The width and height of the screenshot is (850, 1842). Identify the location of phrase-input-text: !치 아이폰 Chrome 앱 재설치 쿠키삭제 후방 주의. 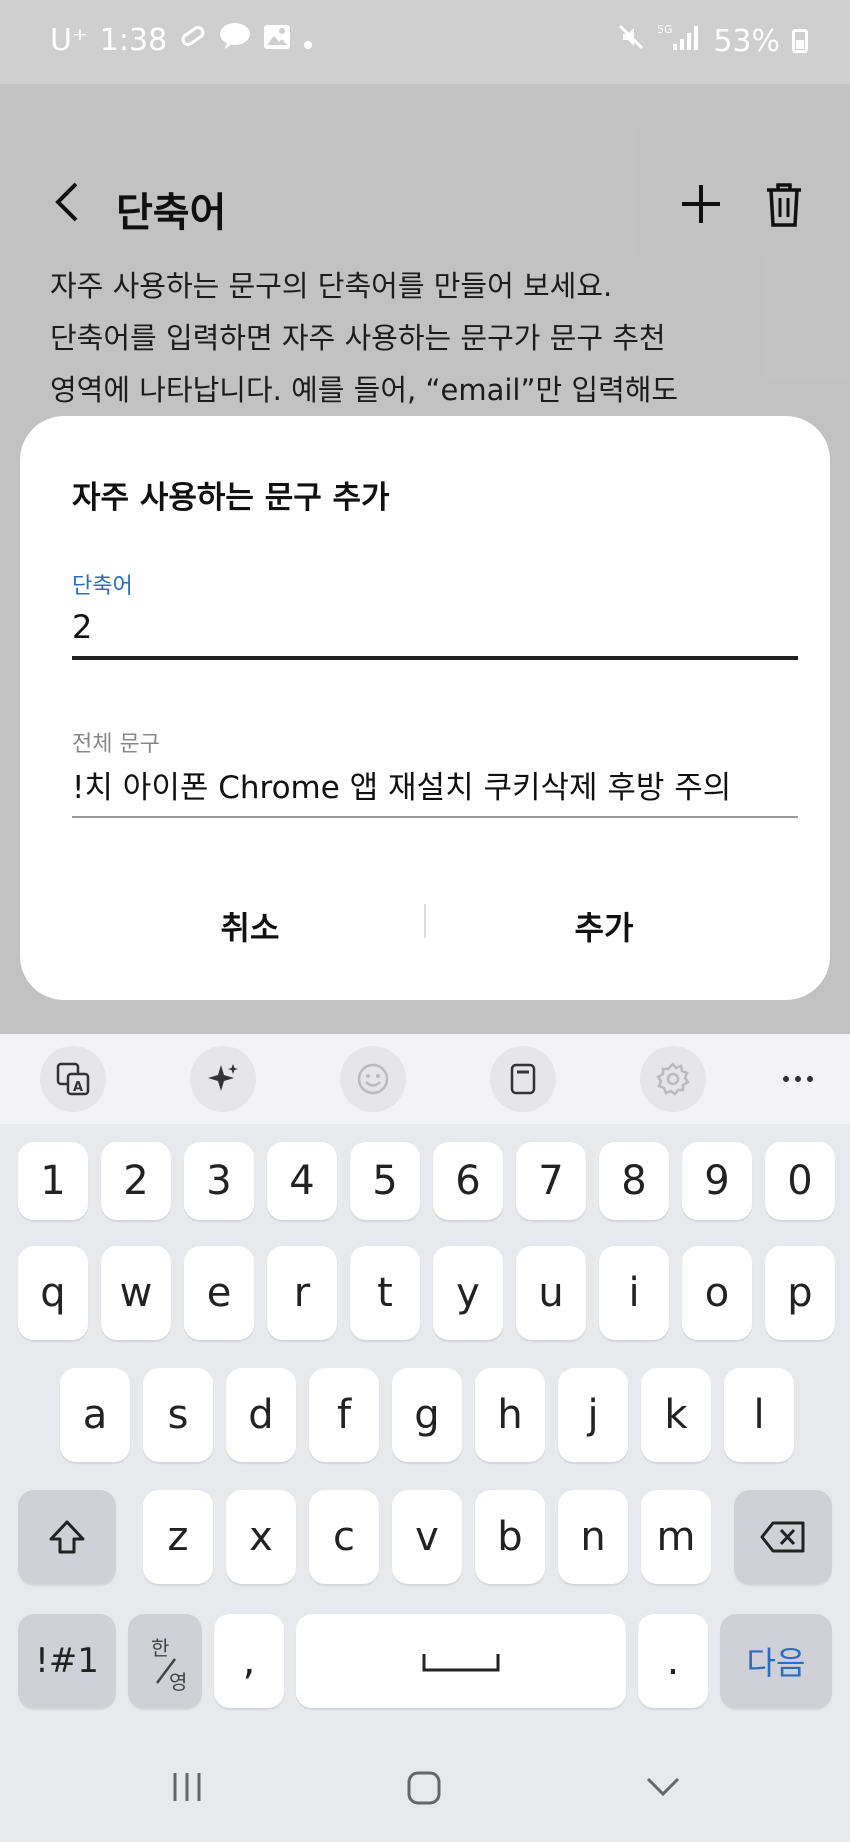
(402, 788).